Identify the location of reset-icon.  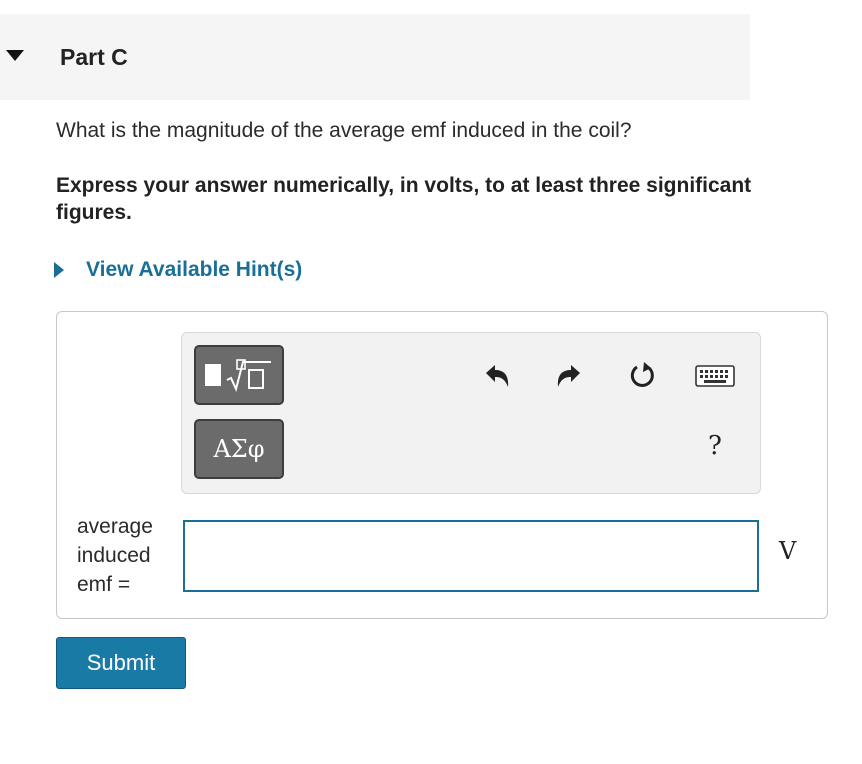
(643, 376).